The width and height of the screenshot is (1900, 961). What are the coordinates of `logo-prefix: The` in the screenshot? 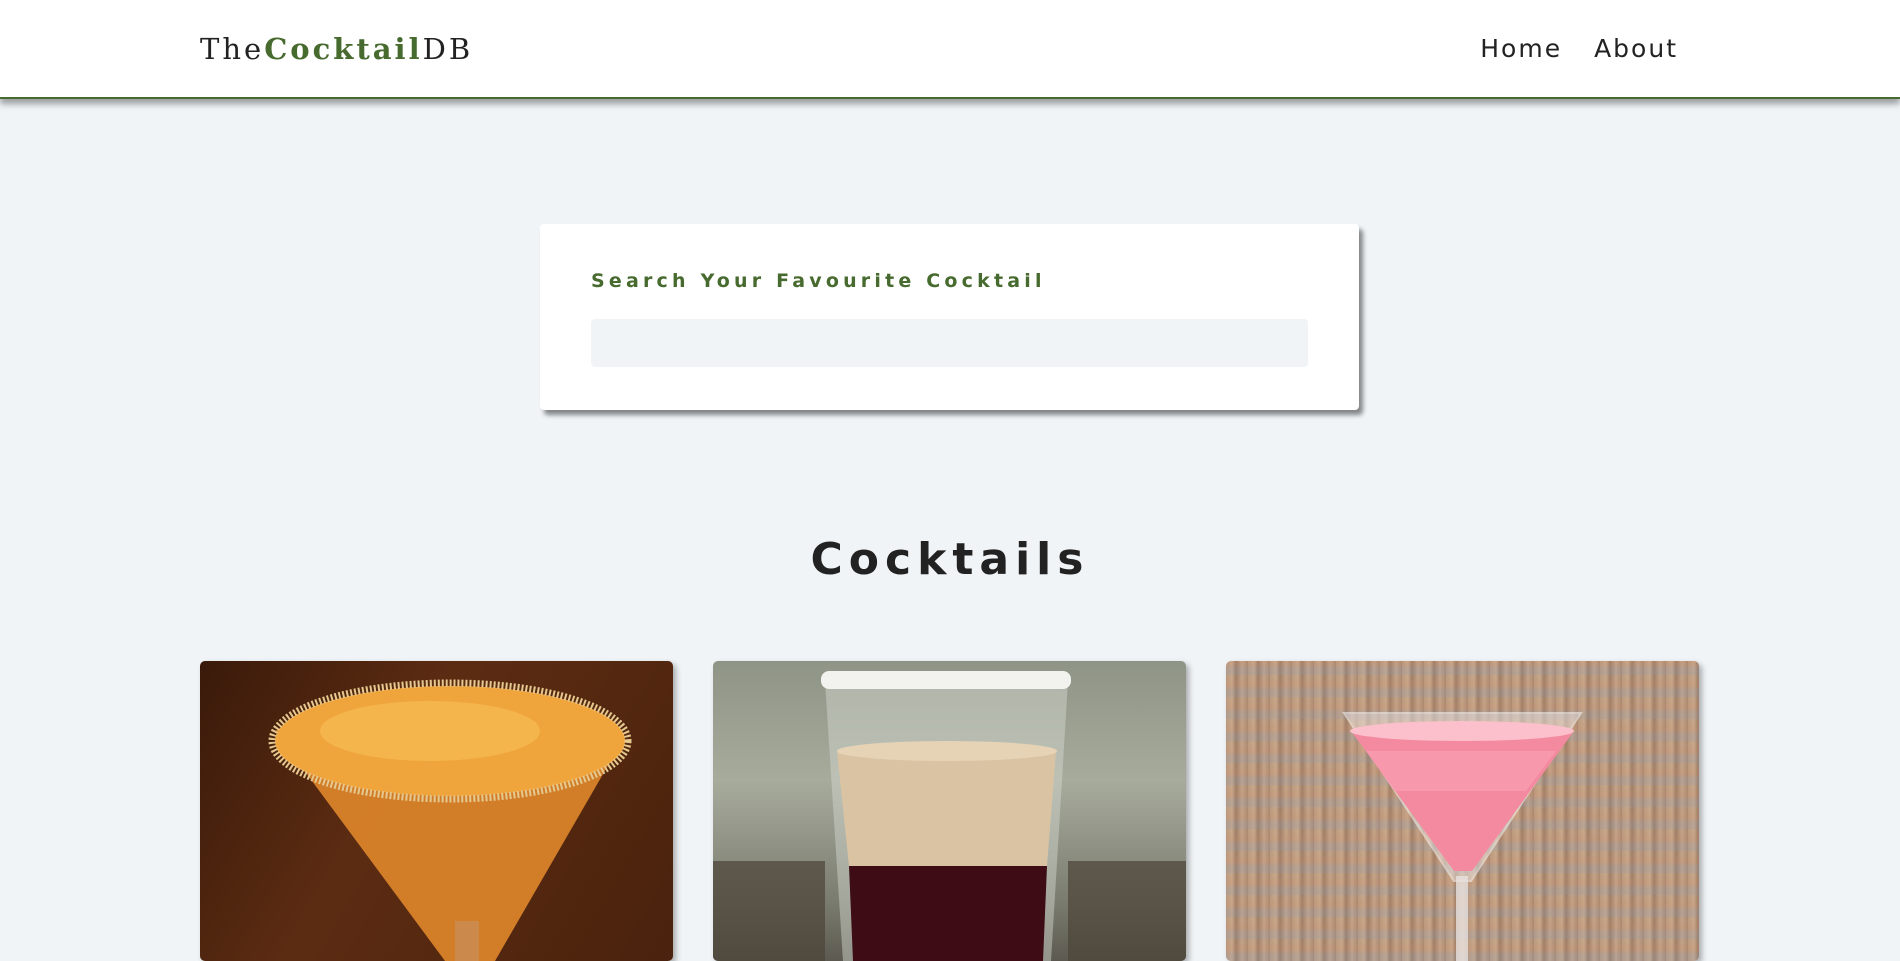 It's located at (232, 49).